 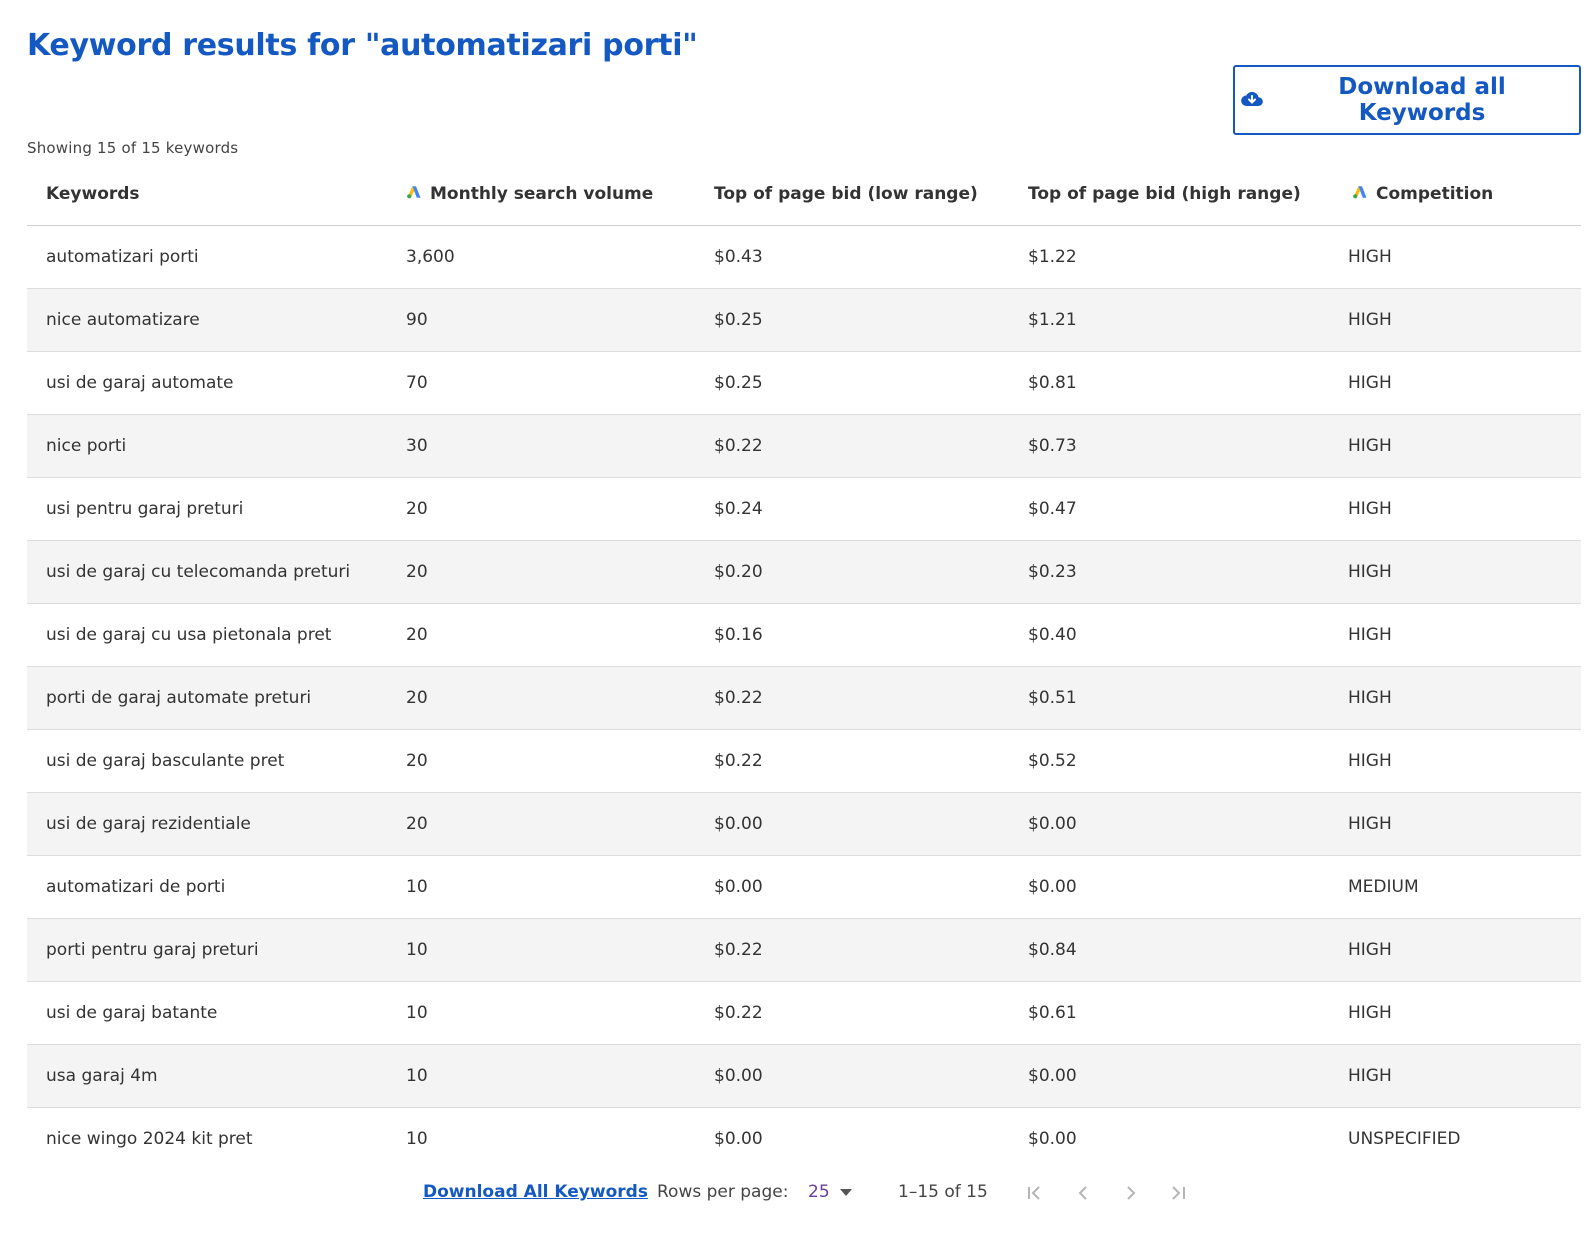 What do you see at coordinates (1188, 572) in the screenshot?
I see `bid-high-cell: $0.23` at bounding box center [1188, 572].